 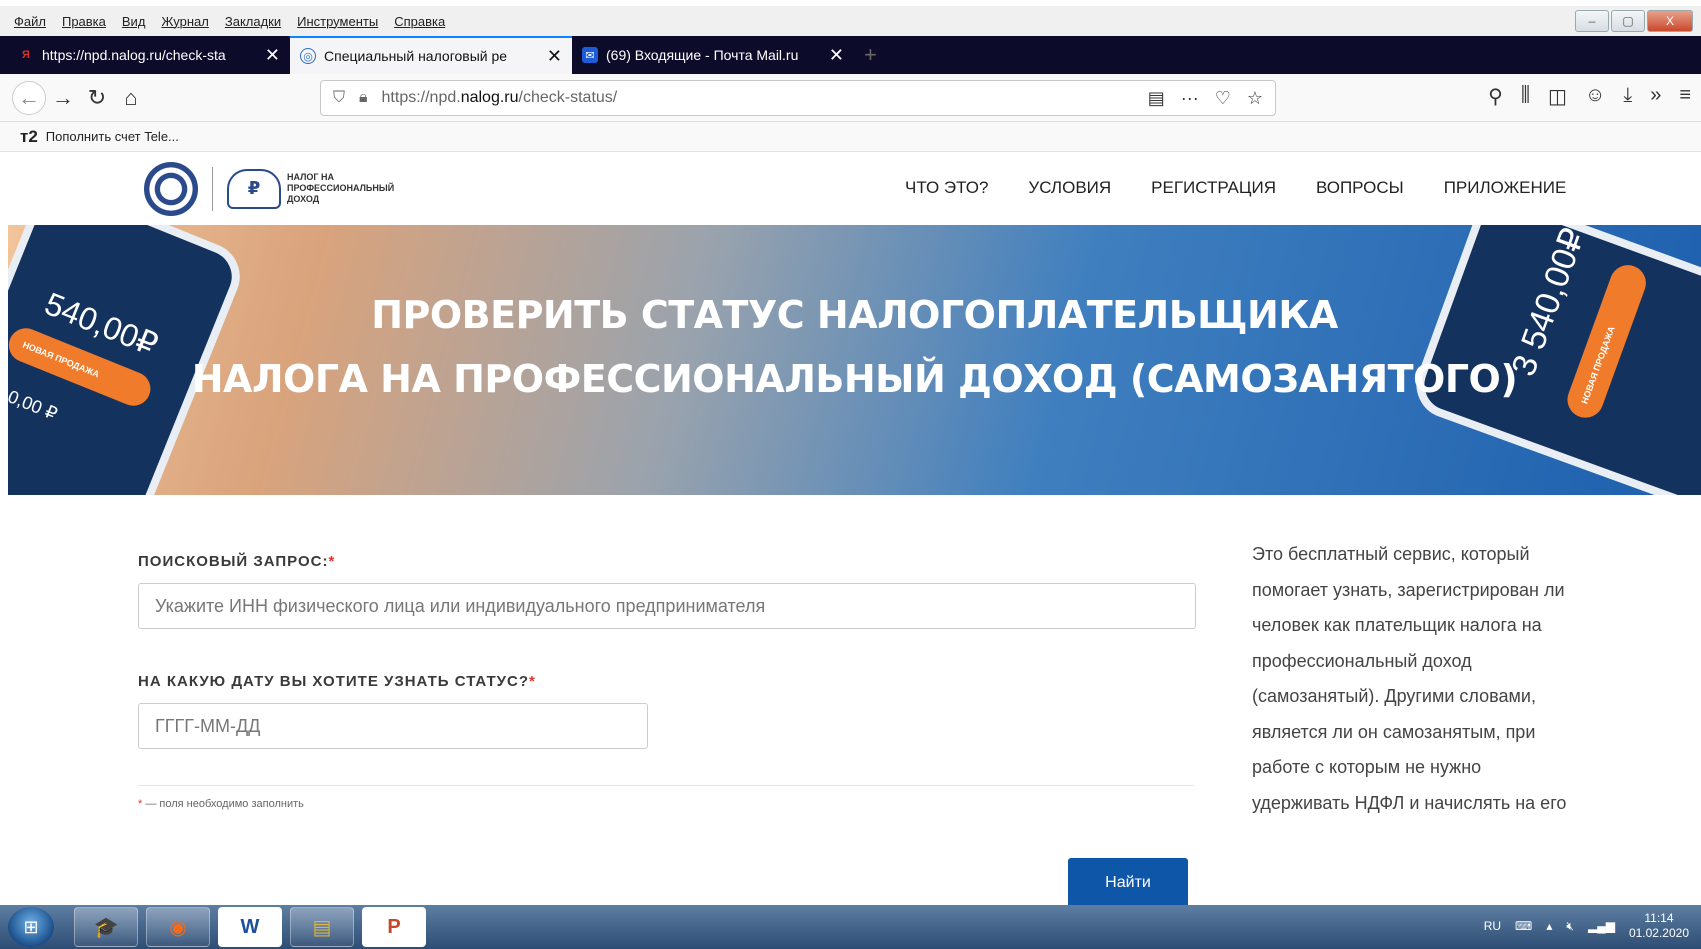 What do you see at coordinates (946, 188) in the screenshot?
I see `nav-what-is-it: ЧТО ЭТО?` at bounding box center [946, 188].